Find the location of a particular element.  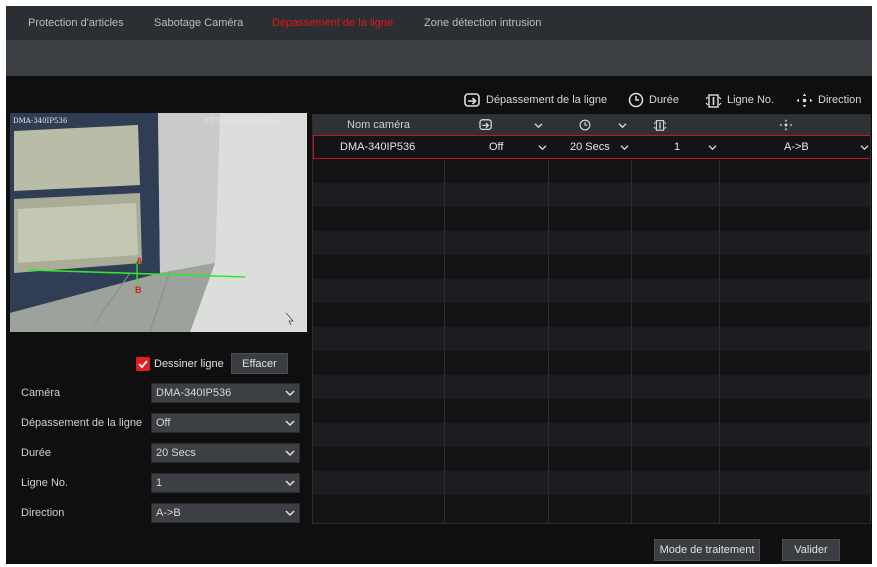

column-header-duration is located at coordinates (589, 125).